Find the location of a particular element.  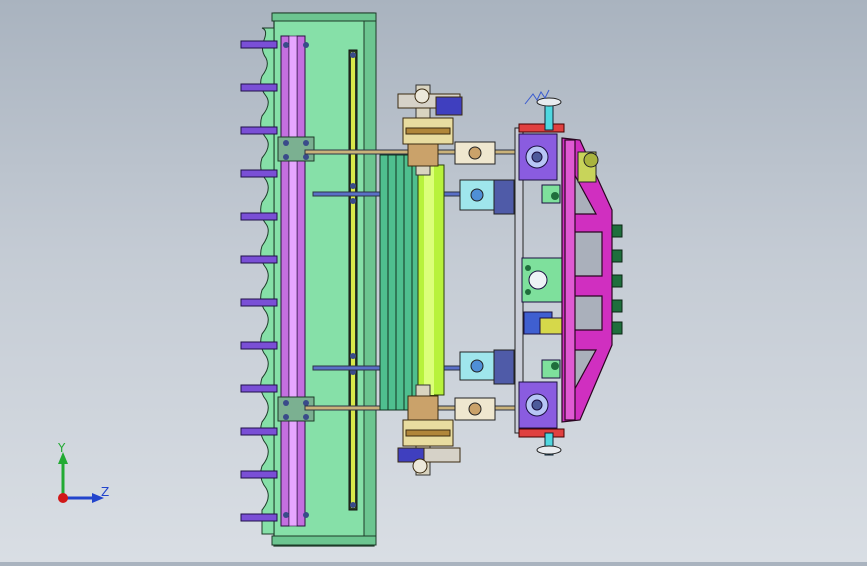

axis-y-label: Y is located at coordinates (62, 448).